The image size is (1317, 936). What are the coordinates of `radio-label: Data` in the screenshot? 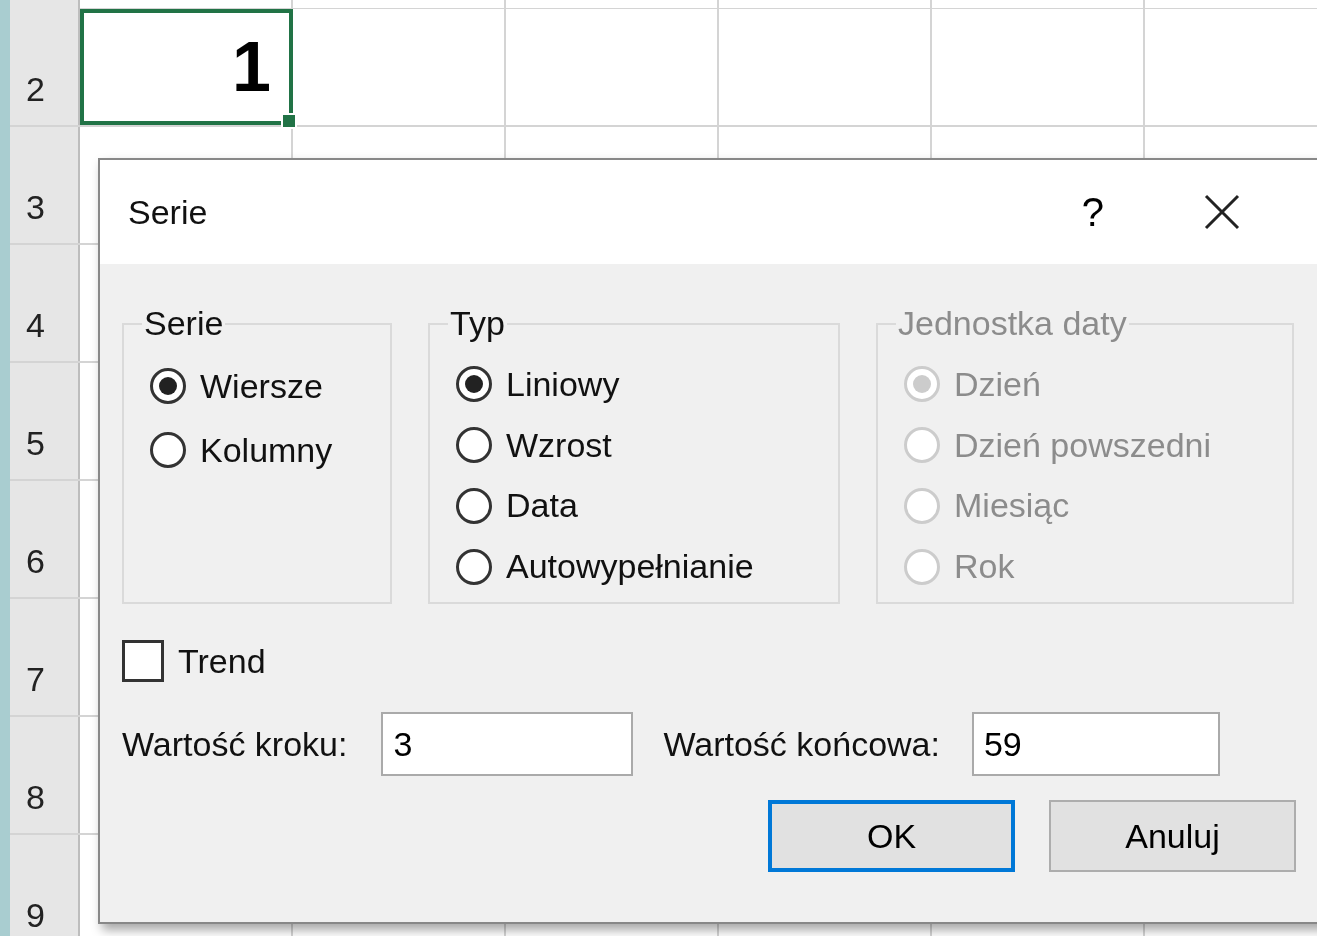 It's located at (542, 506).